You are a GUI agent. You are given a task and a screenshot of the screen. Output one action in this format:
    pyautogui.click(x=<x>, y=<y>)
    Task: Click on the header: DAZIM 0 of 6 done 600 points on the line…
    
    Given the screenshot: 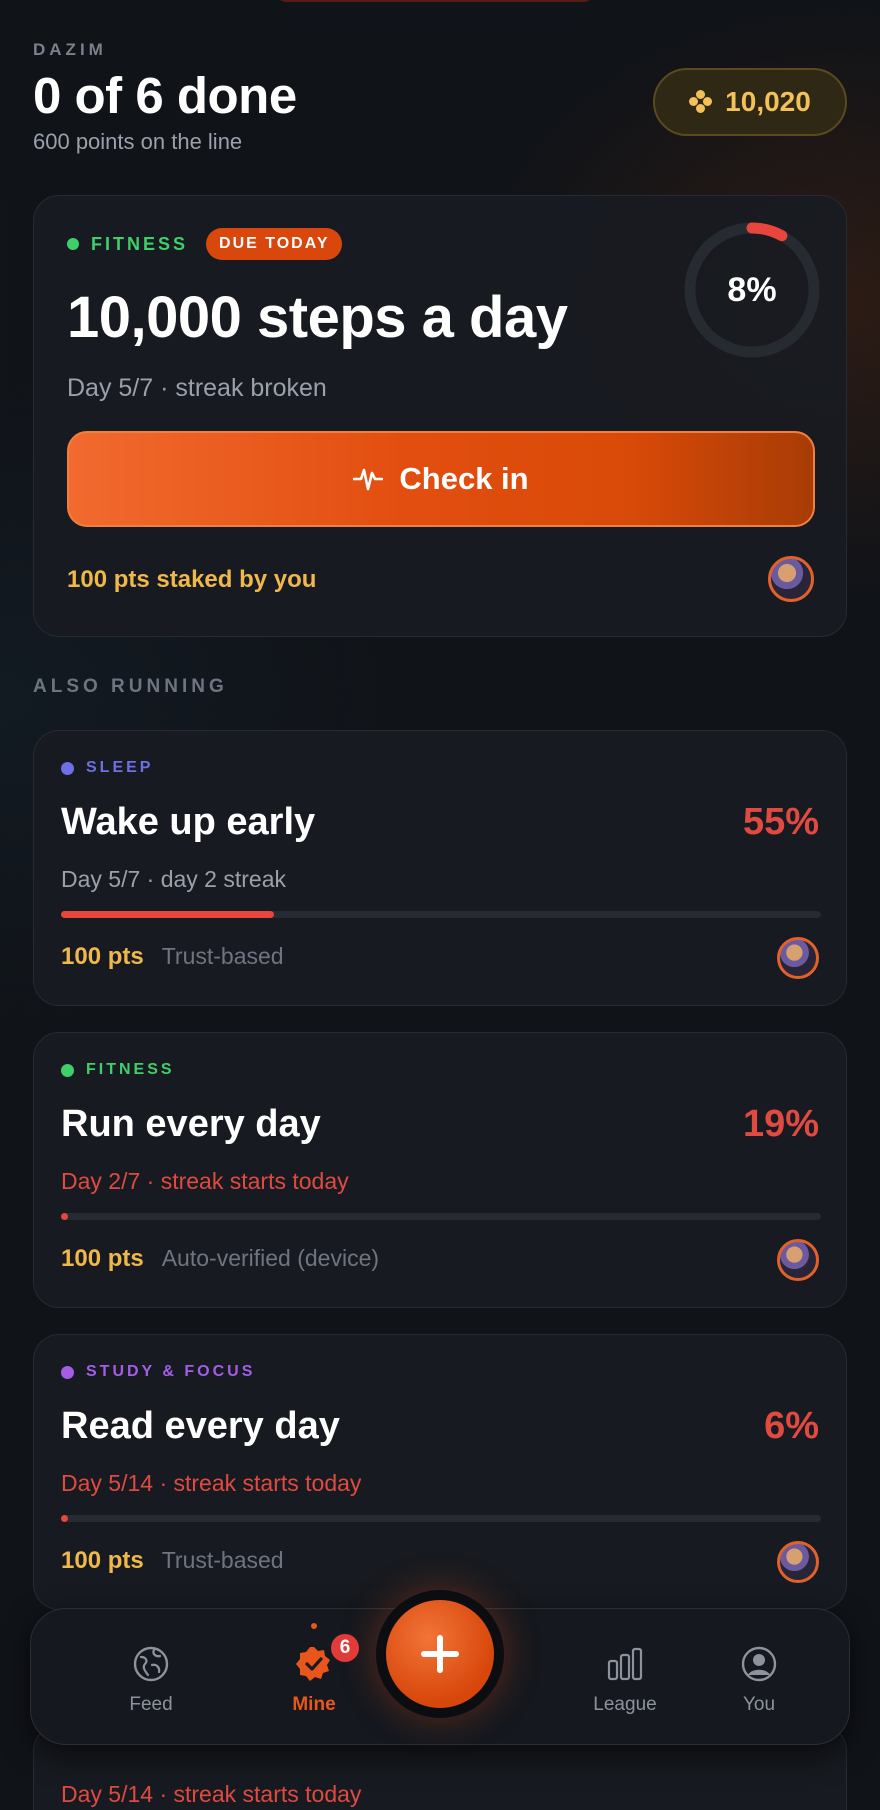 What is the action you would take?
    pyautogui.click(x=440, y=102)
    